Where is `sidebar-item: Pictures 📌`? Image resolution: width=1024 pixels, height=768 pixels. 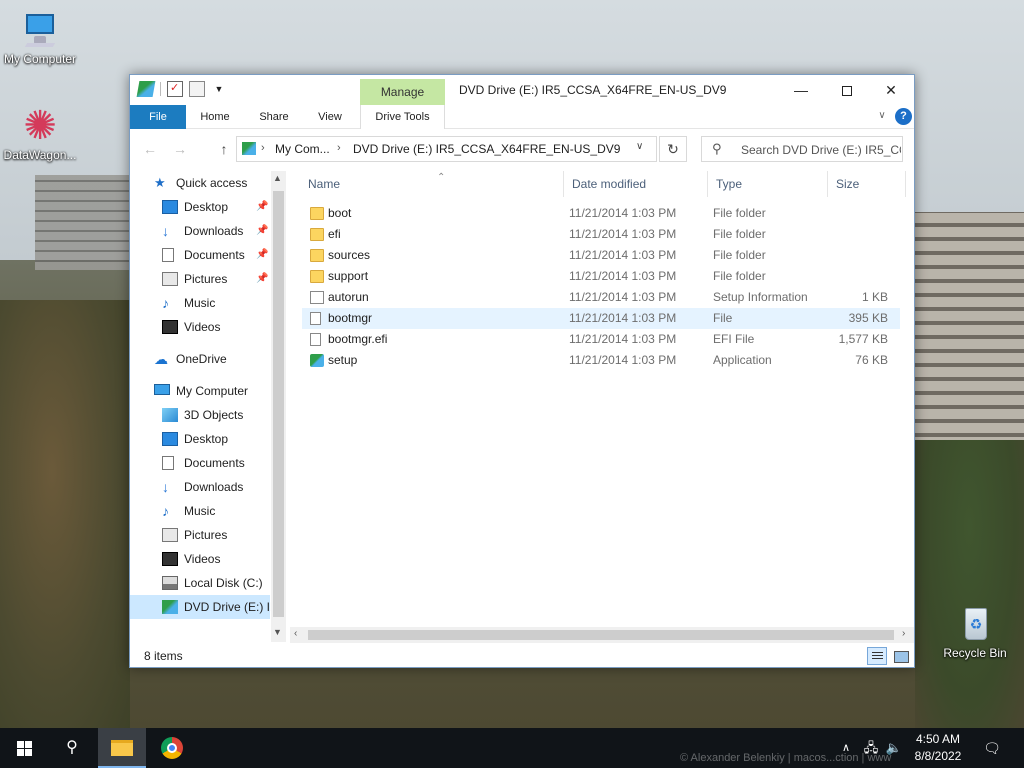
sidebar-item: Pictures 📌 is located at coordinates (200, 279).